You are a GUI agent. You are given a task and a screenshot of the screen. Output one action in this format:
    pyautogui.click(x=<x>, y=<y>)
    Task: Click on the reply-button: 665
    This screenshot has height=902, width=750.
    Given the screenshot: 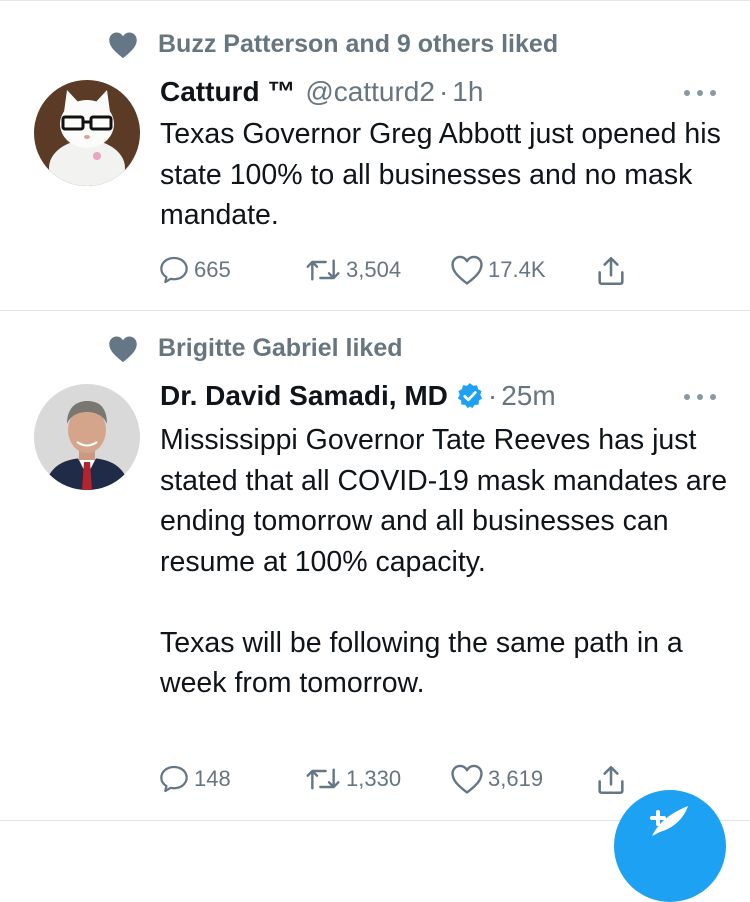 What is the action you would take?
    pyautogui.click(x=194, y=270)
    